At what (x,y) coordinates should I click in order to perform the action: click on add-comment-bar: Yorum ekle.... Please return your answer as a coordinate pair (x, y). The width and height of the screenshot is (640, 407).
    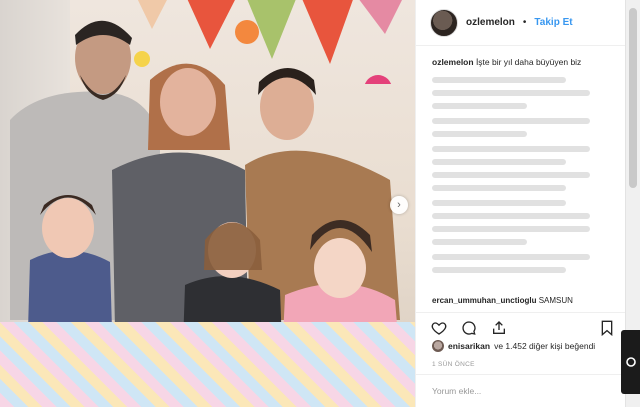
    Looking at the image, I should click on (521, 390).